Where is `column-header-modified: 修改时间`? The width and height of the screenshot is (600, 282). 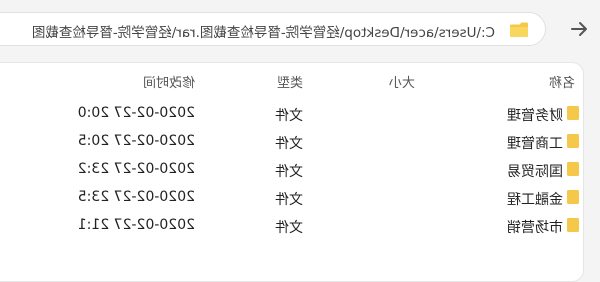
column-header-modified: 修改时间 is located at coordinates (169, 81).